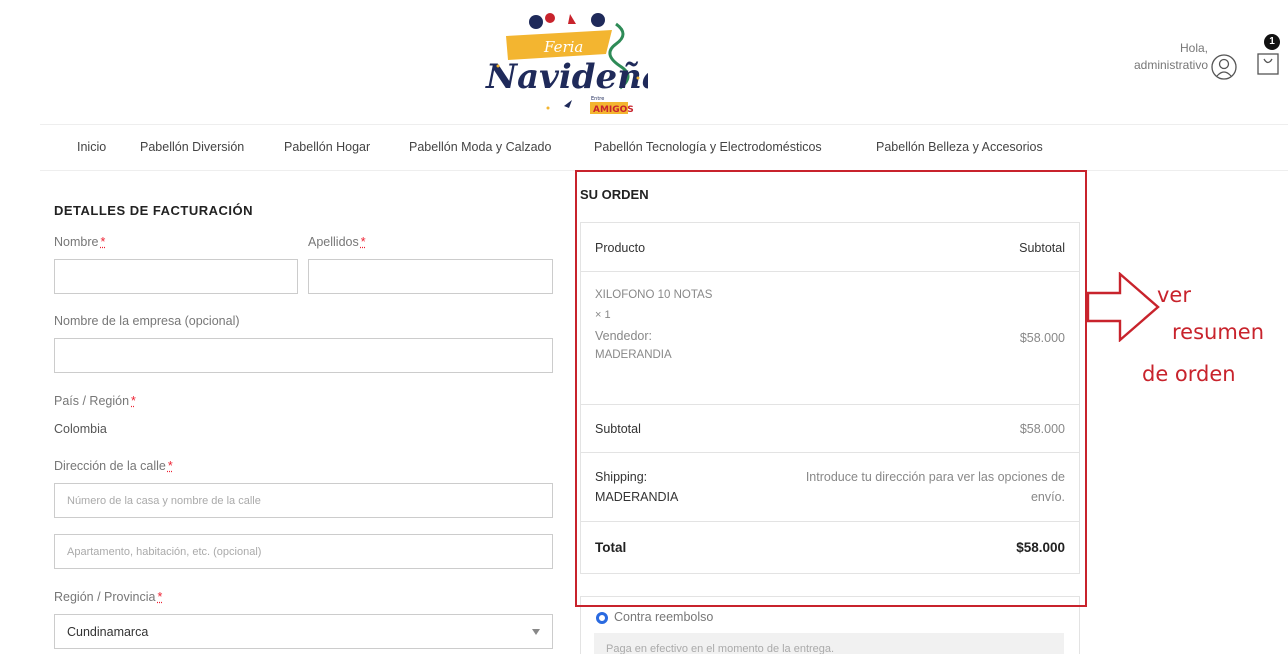  I want to click on svg-text: Entre, so click(597, 99).